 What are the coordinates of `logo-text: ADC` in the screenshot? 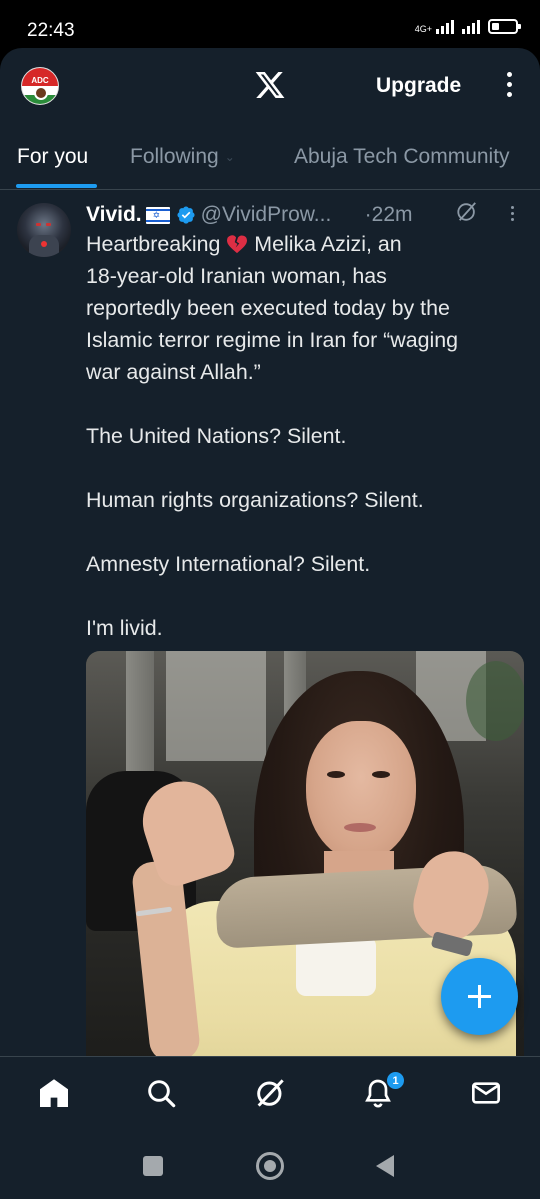 It's located at (40, 80).